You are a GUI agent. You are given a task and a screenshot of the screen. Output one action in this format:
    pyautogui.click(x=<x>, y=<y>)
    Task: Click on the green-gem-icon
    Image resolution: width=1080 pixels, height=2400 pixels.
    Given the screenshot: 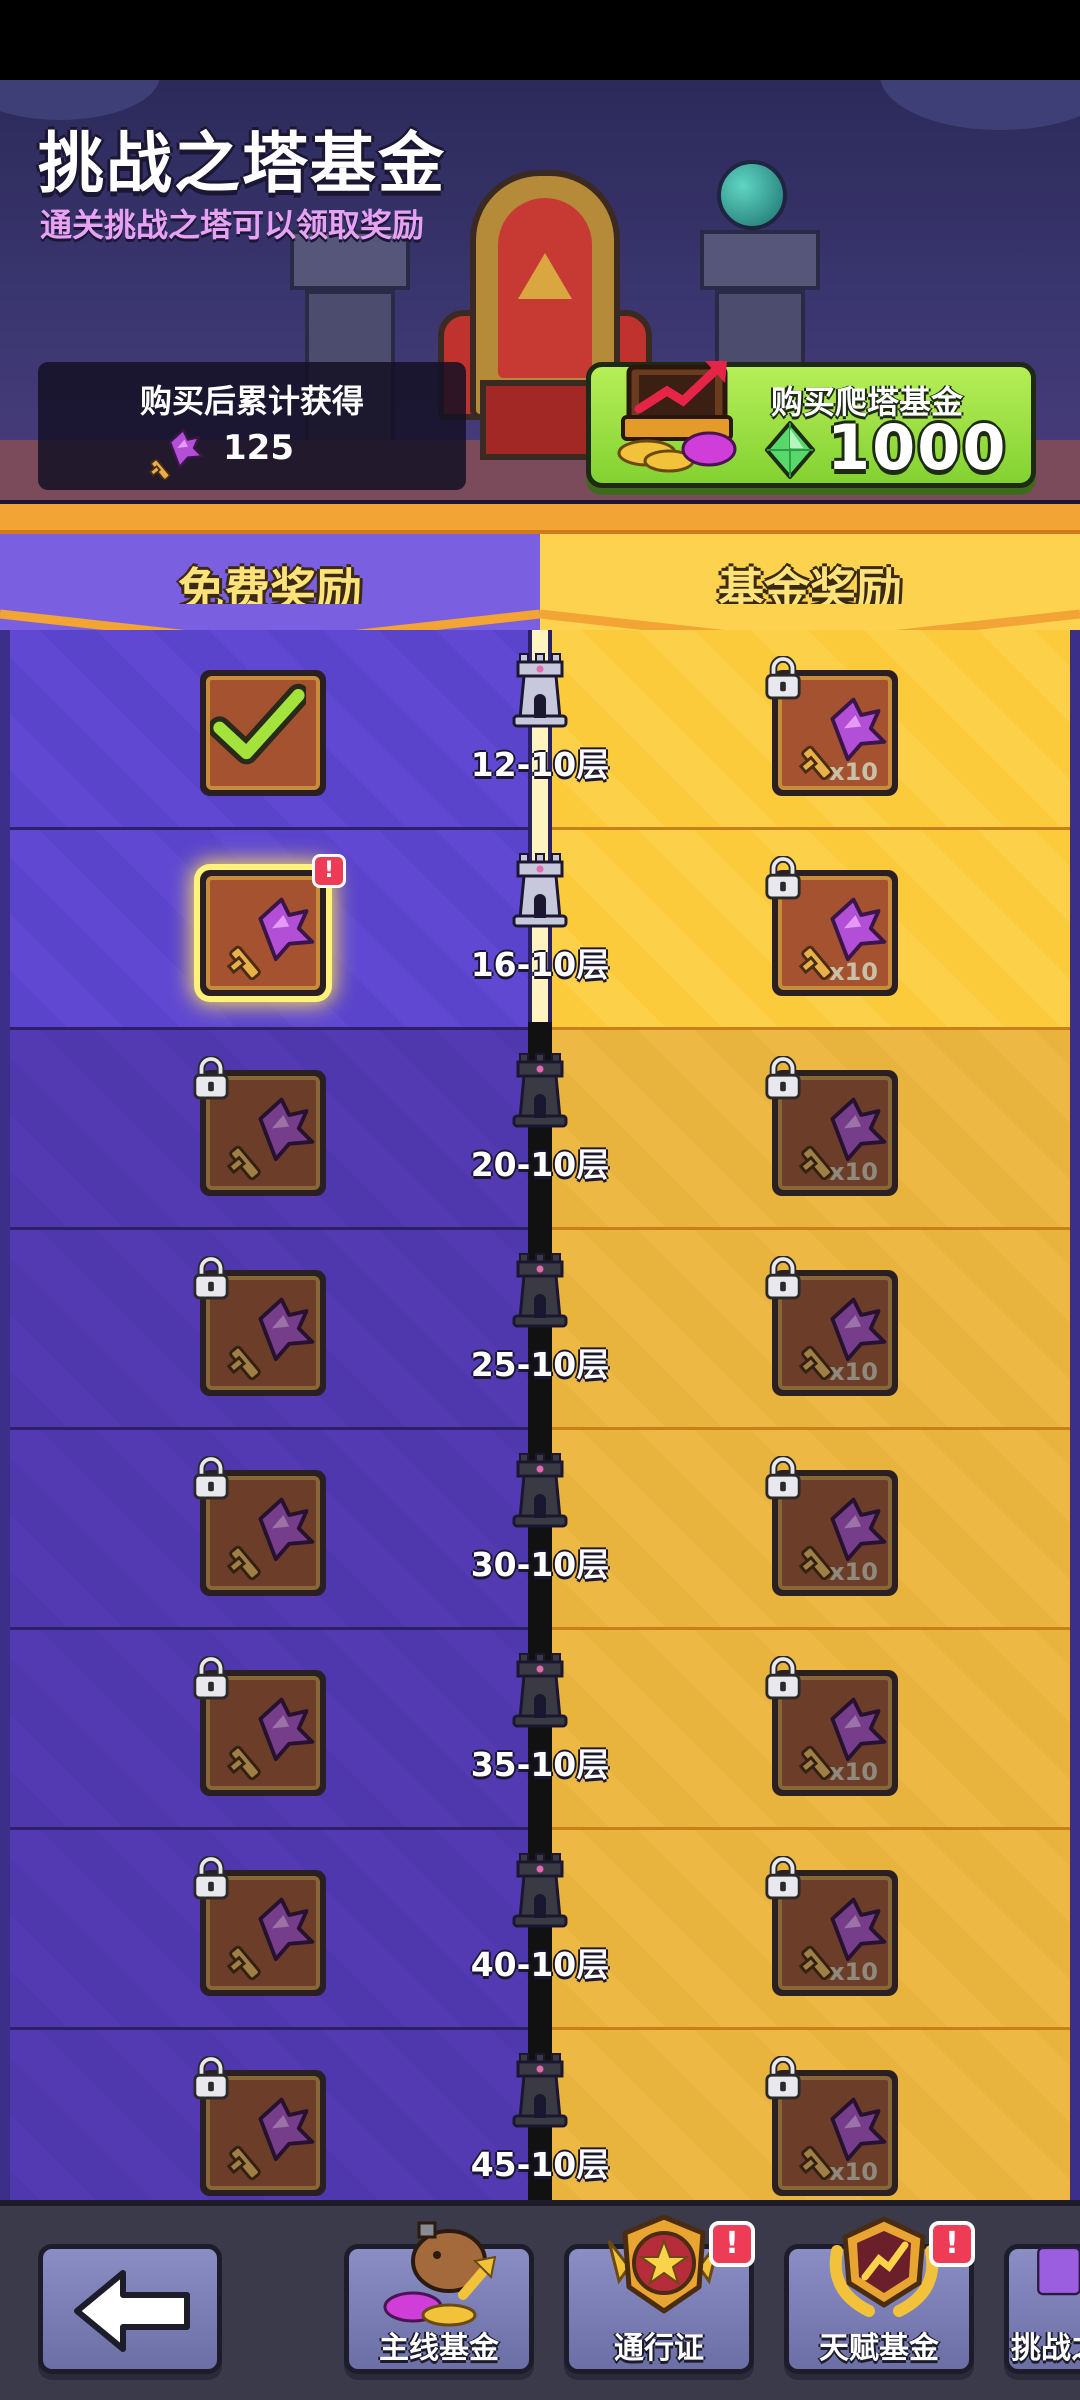 What is the action you would take?
    pyautogui.click(x=790, y=450)
    